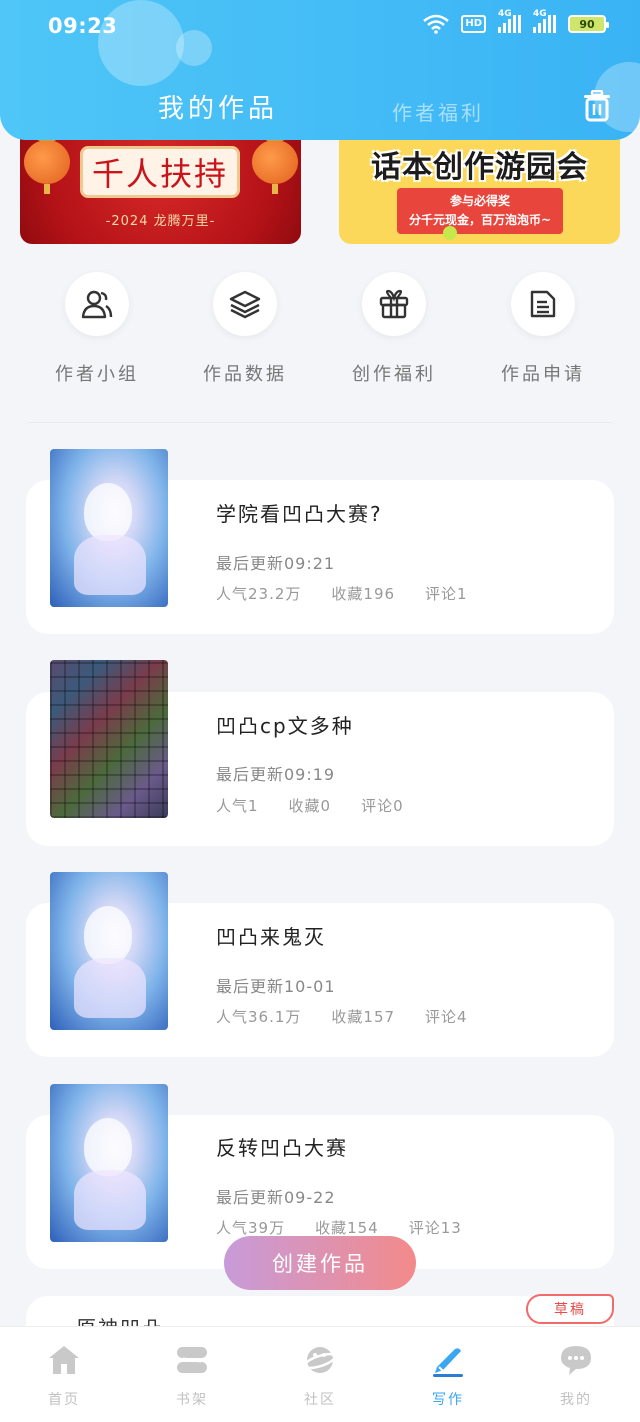 Image resolution: width=640 pixels, height=1422 pixels. Describe the element at coordinates (276, 563) in the screenshot. I see `work-updated: 最后更新09:21` at that location.